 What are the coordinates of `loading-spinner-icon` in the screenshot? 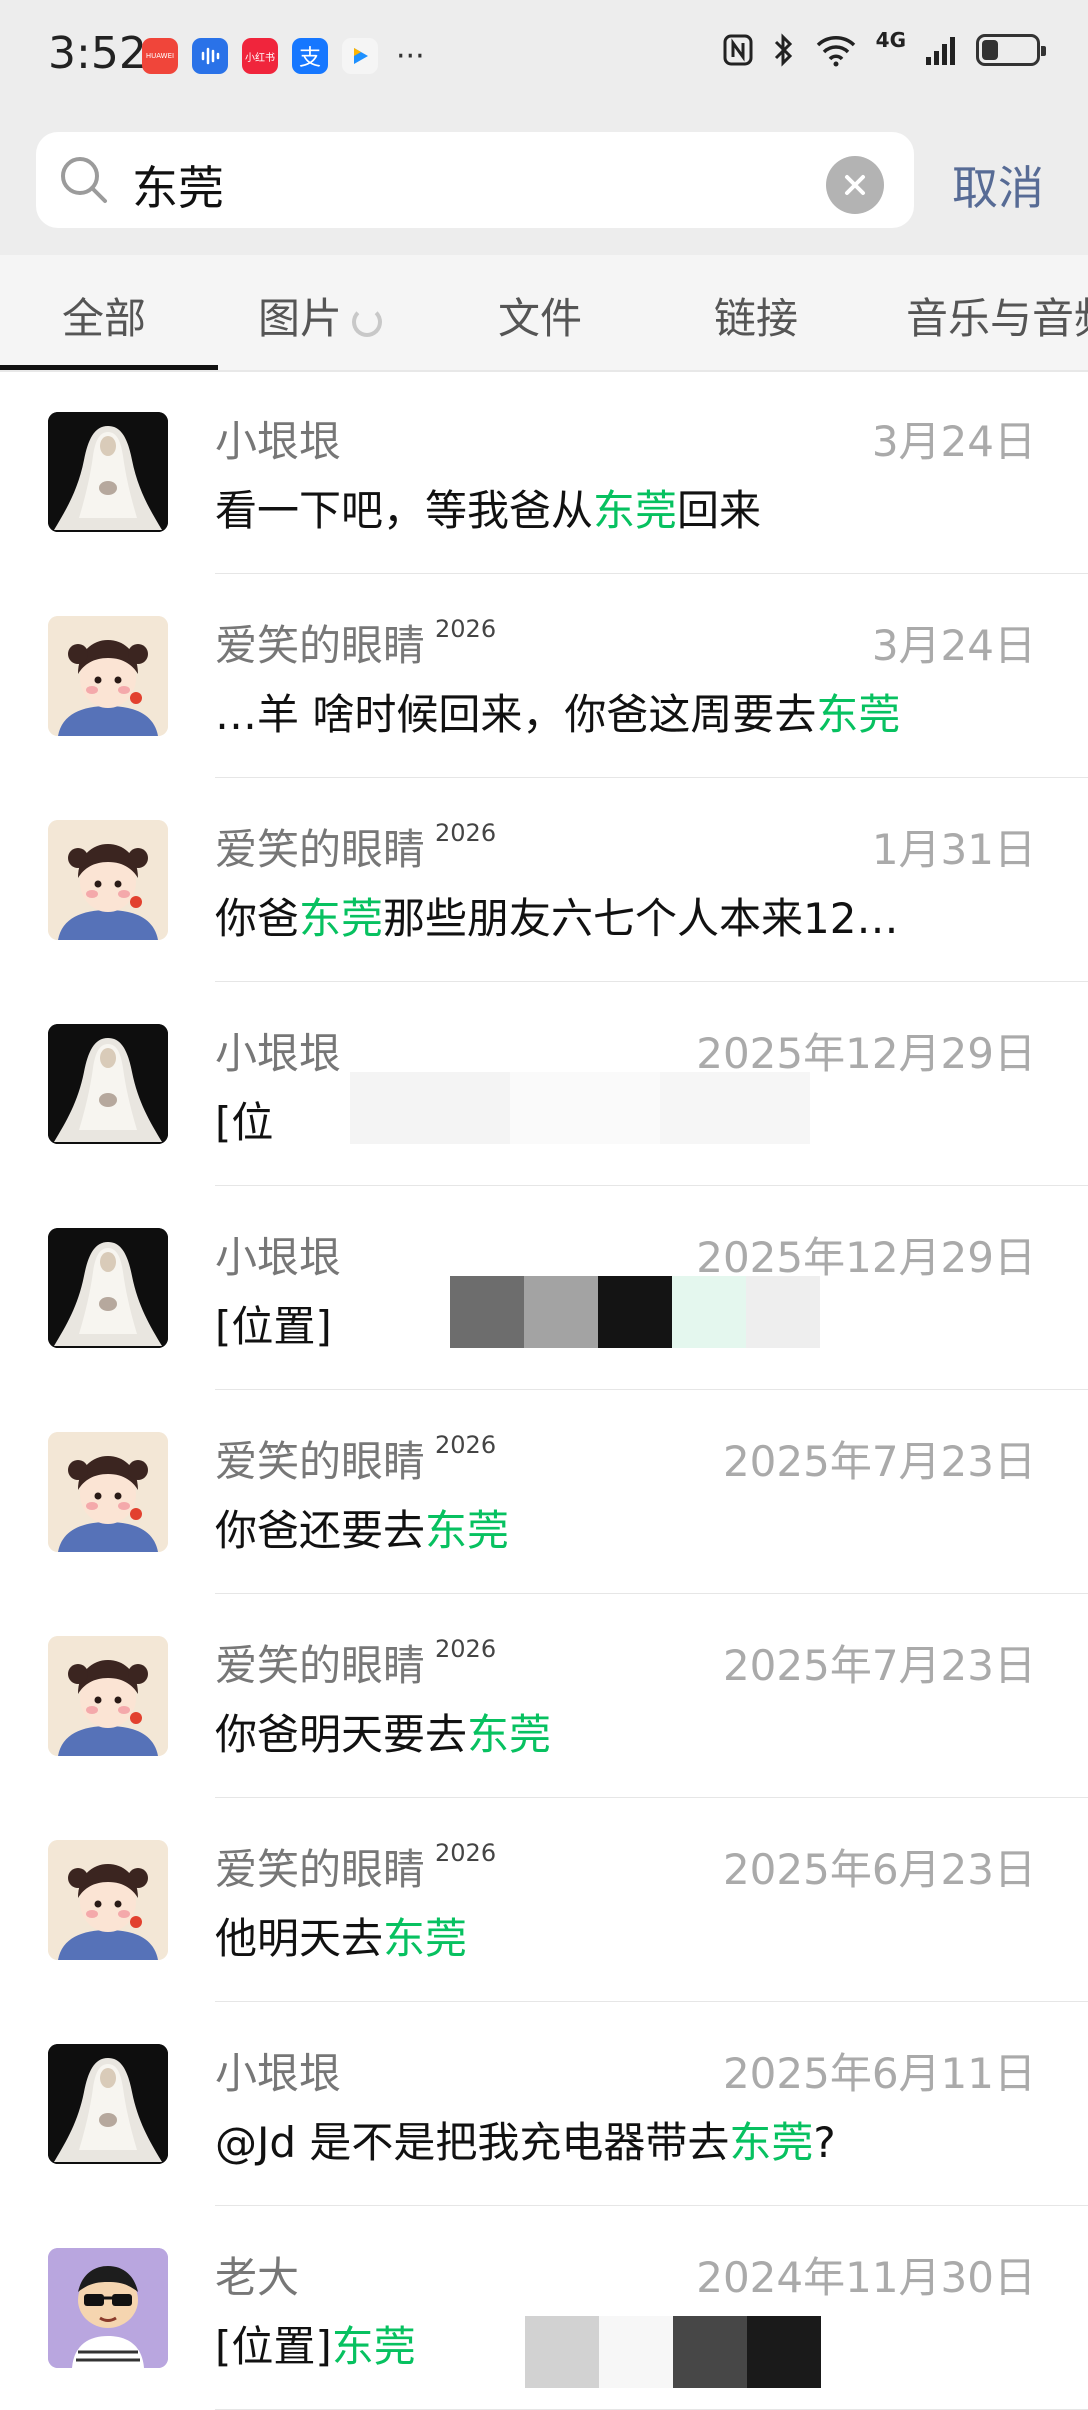 It's located at (367, 321).